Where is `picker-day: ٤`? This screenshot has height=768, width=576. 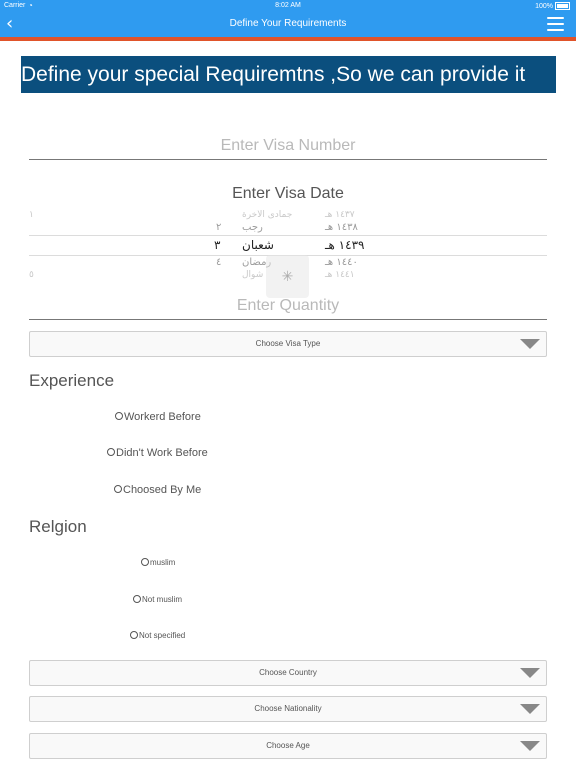 picker-day: ٤ is located at coordinates (219, 262).